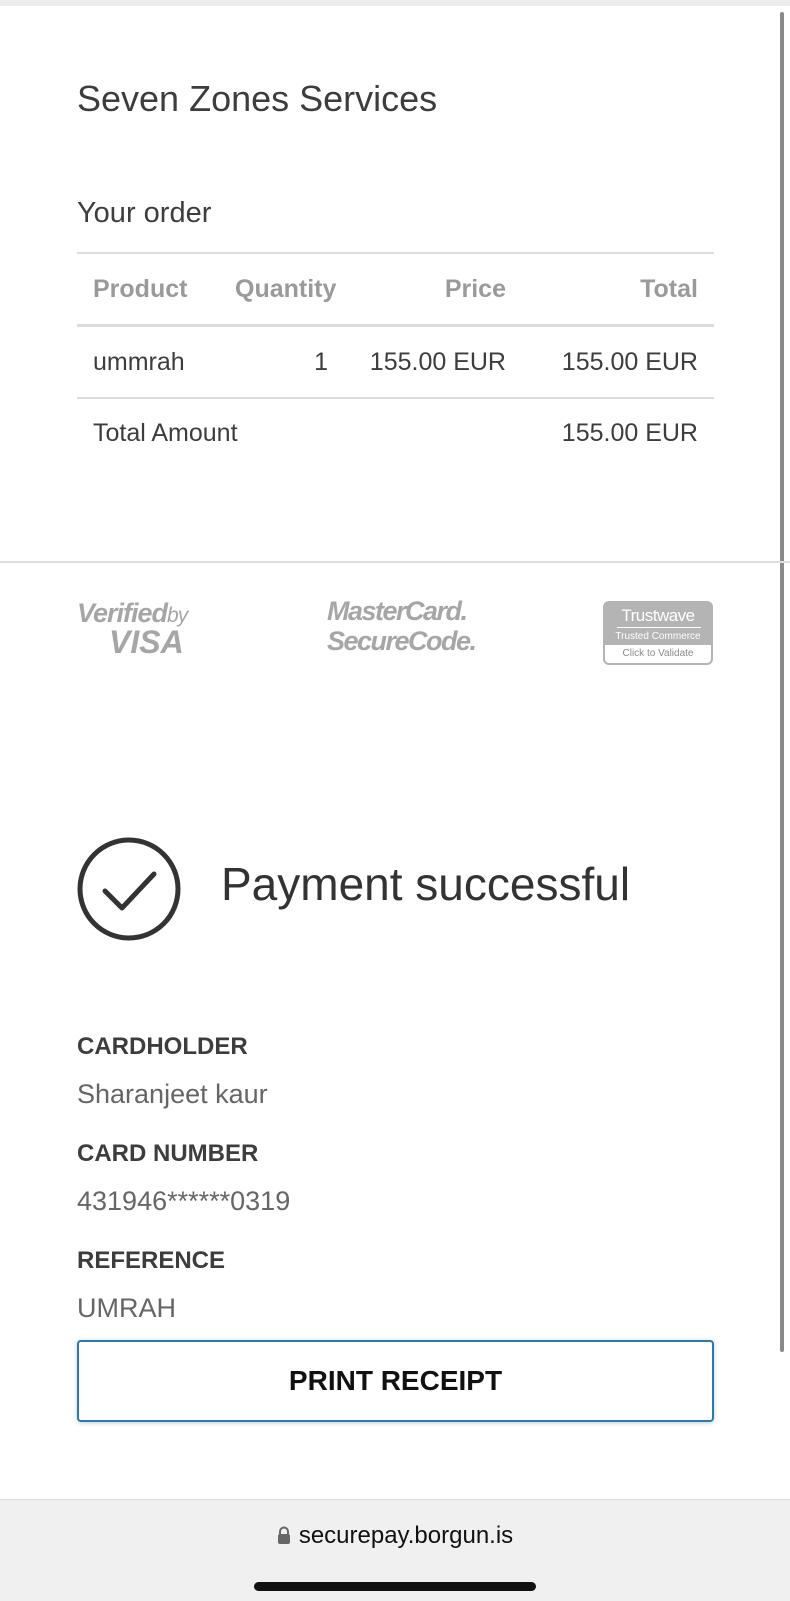  I want to click on quantity-cell: 1, so click(281, 362).